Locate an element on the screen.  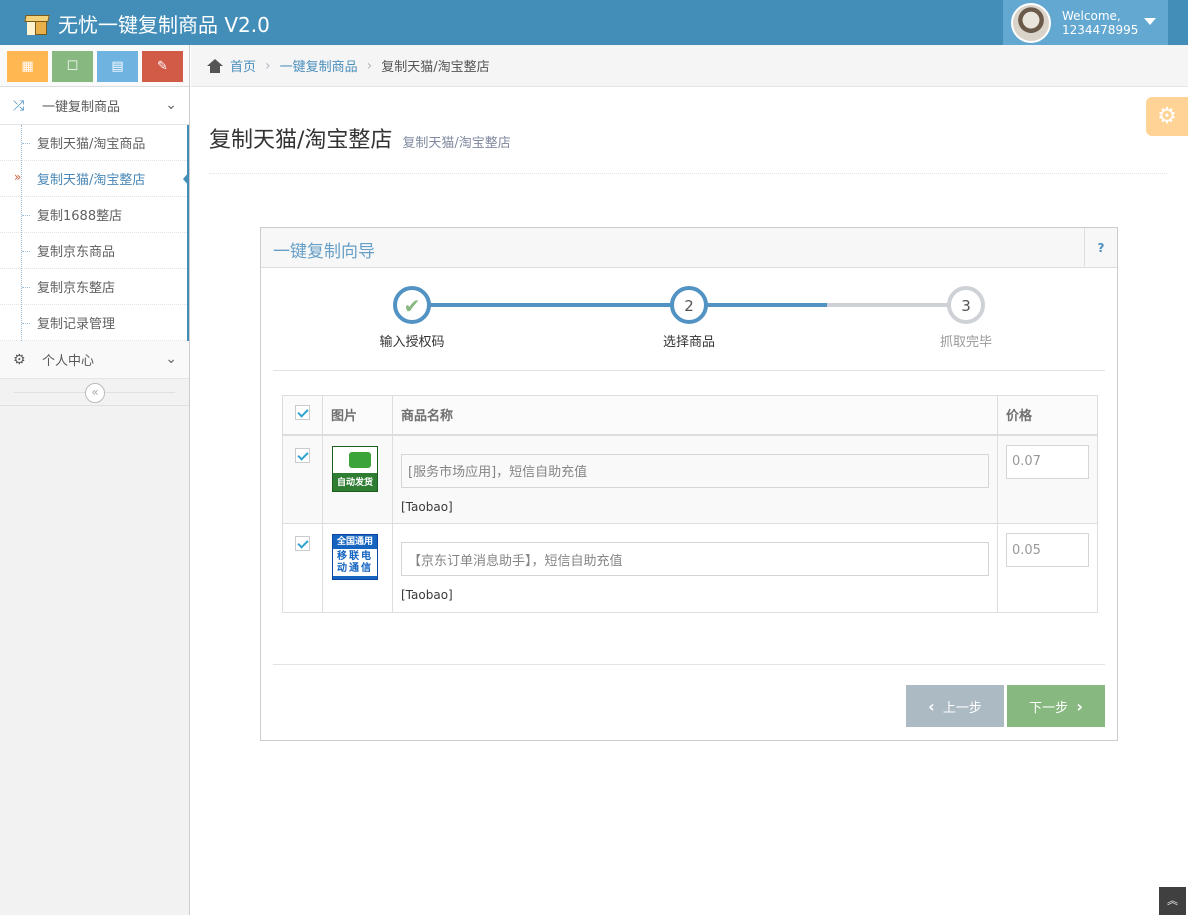
calendar-shortcut-button: ▦ is located at coordinates (27, 66).